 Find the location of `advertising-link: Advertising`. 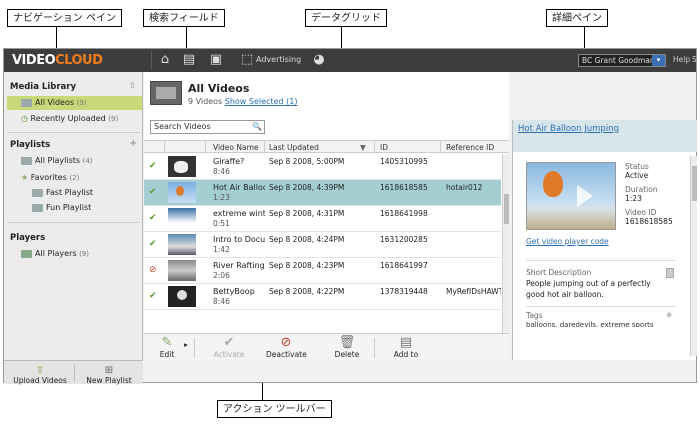

advertising-link: Advertising is located at coordinates (278, 59).